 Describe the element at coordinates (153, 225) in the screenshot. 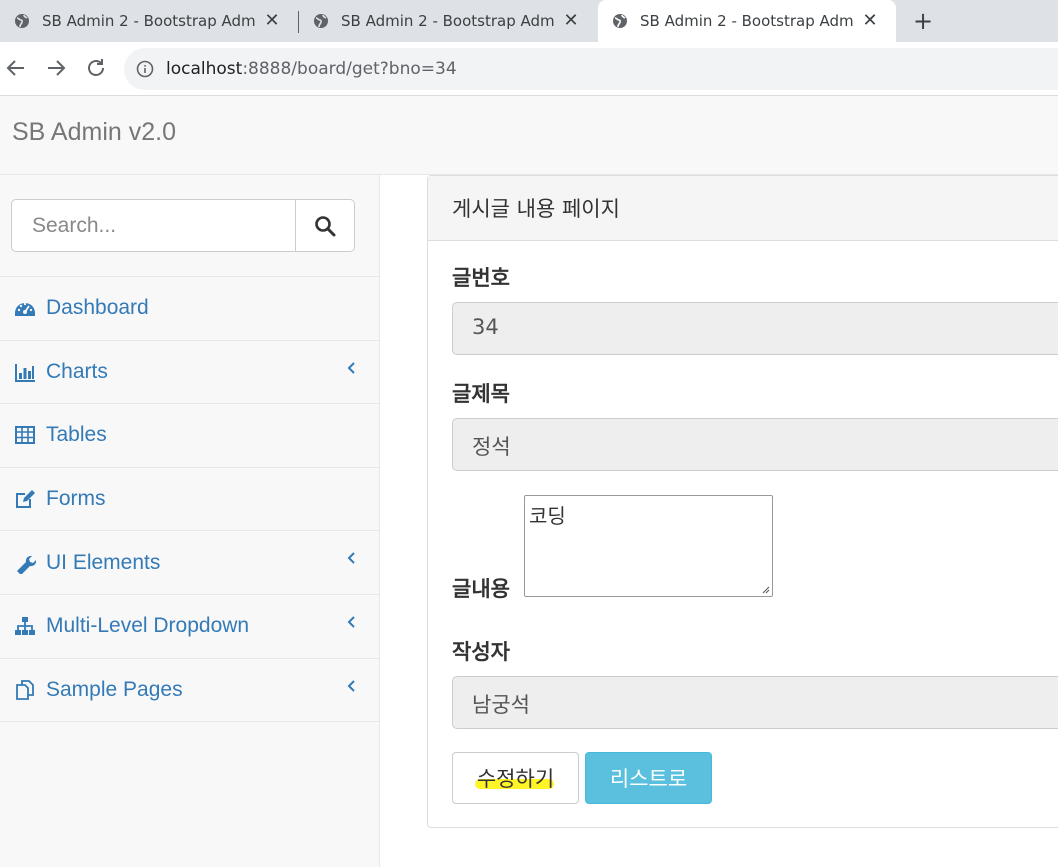

I see `search-input` at that location.